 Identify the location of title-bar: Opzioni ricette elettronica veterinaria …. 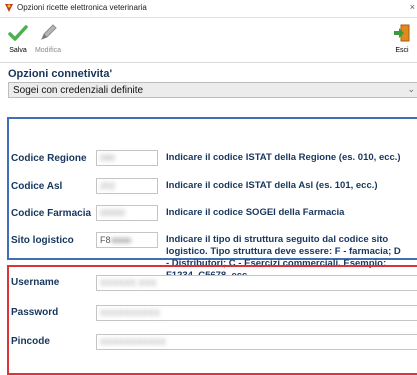
(208, 9).